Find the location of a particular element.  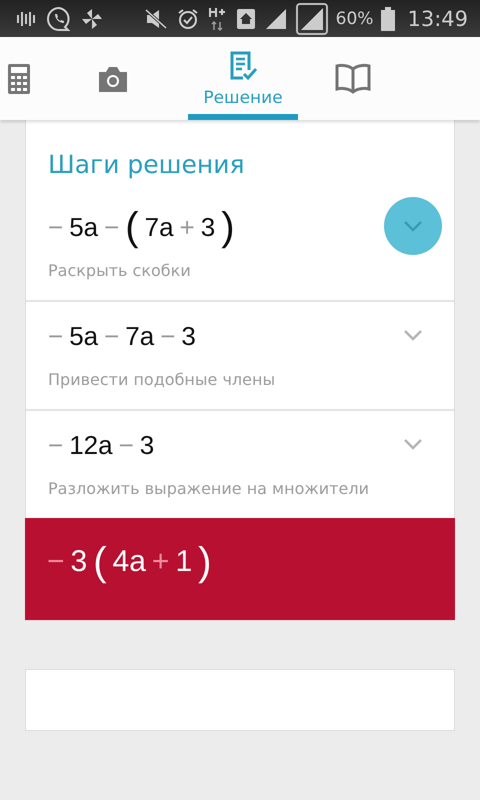

book-icon is located at coordinates (353, 78).